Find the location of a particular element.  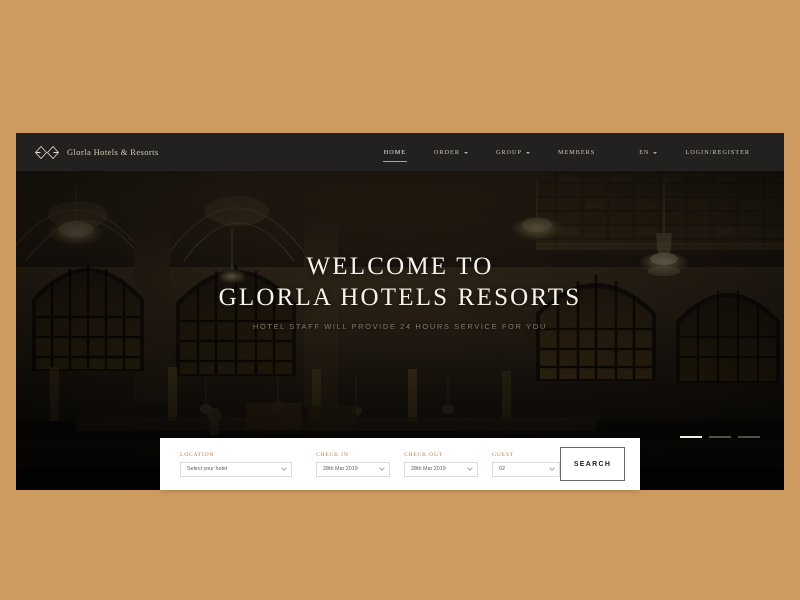

booking-field-guest: GUEST 02 is located at coordinates (526, 464).